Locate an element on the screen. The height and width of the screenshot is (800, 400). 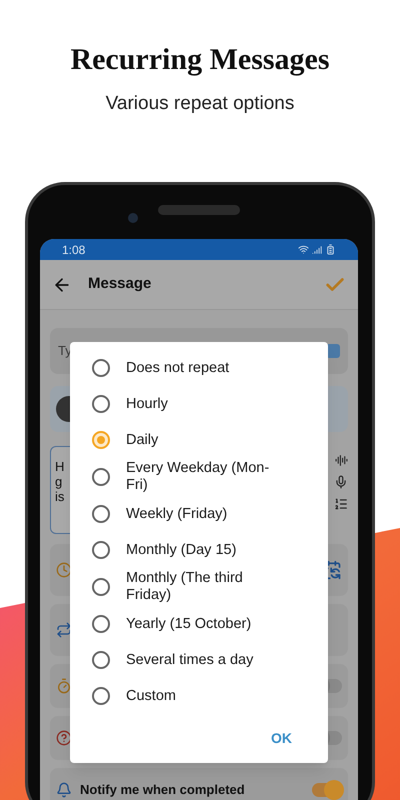
subheadline: Various repeat options is located at coordinates (200, 104).